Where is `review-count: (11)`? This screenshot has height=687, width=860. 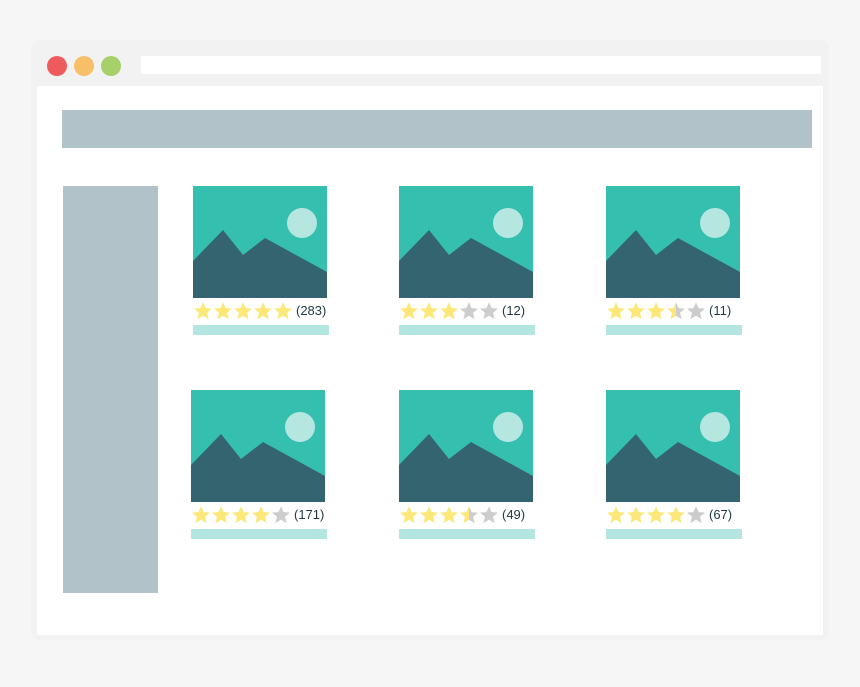
review-count: (11) is located at coordinates (720, 310).